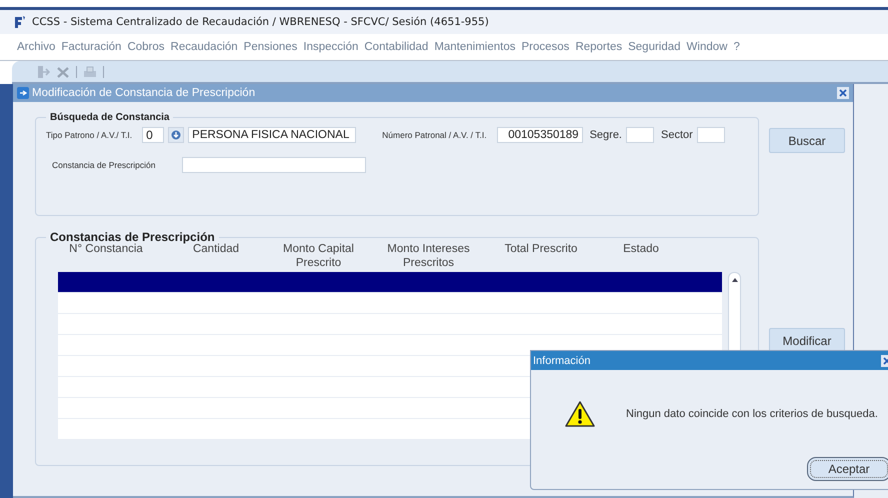  I want to click on menu-item: ?, so click(736, 47).